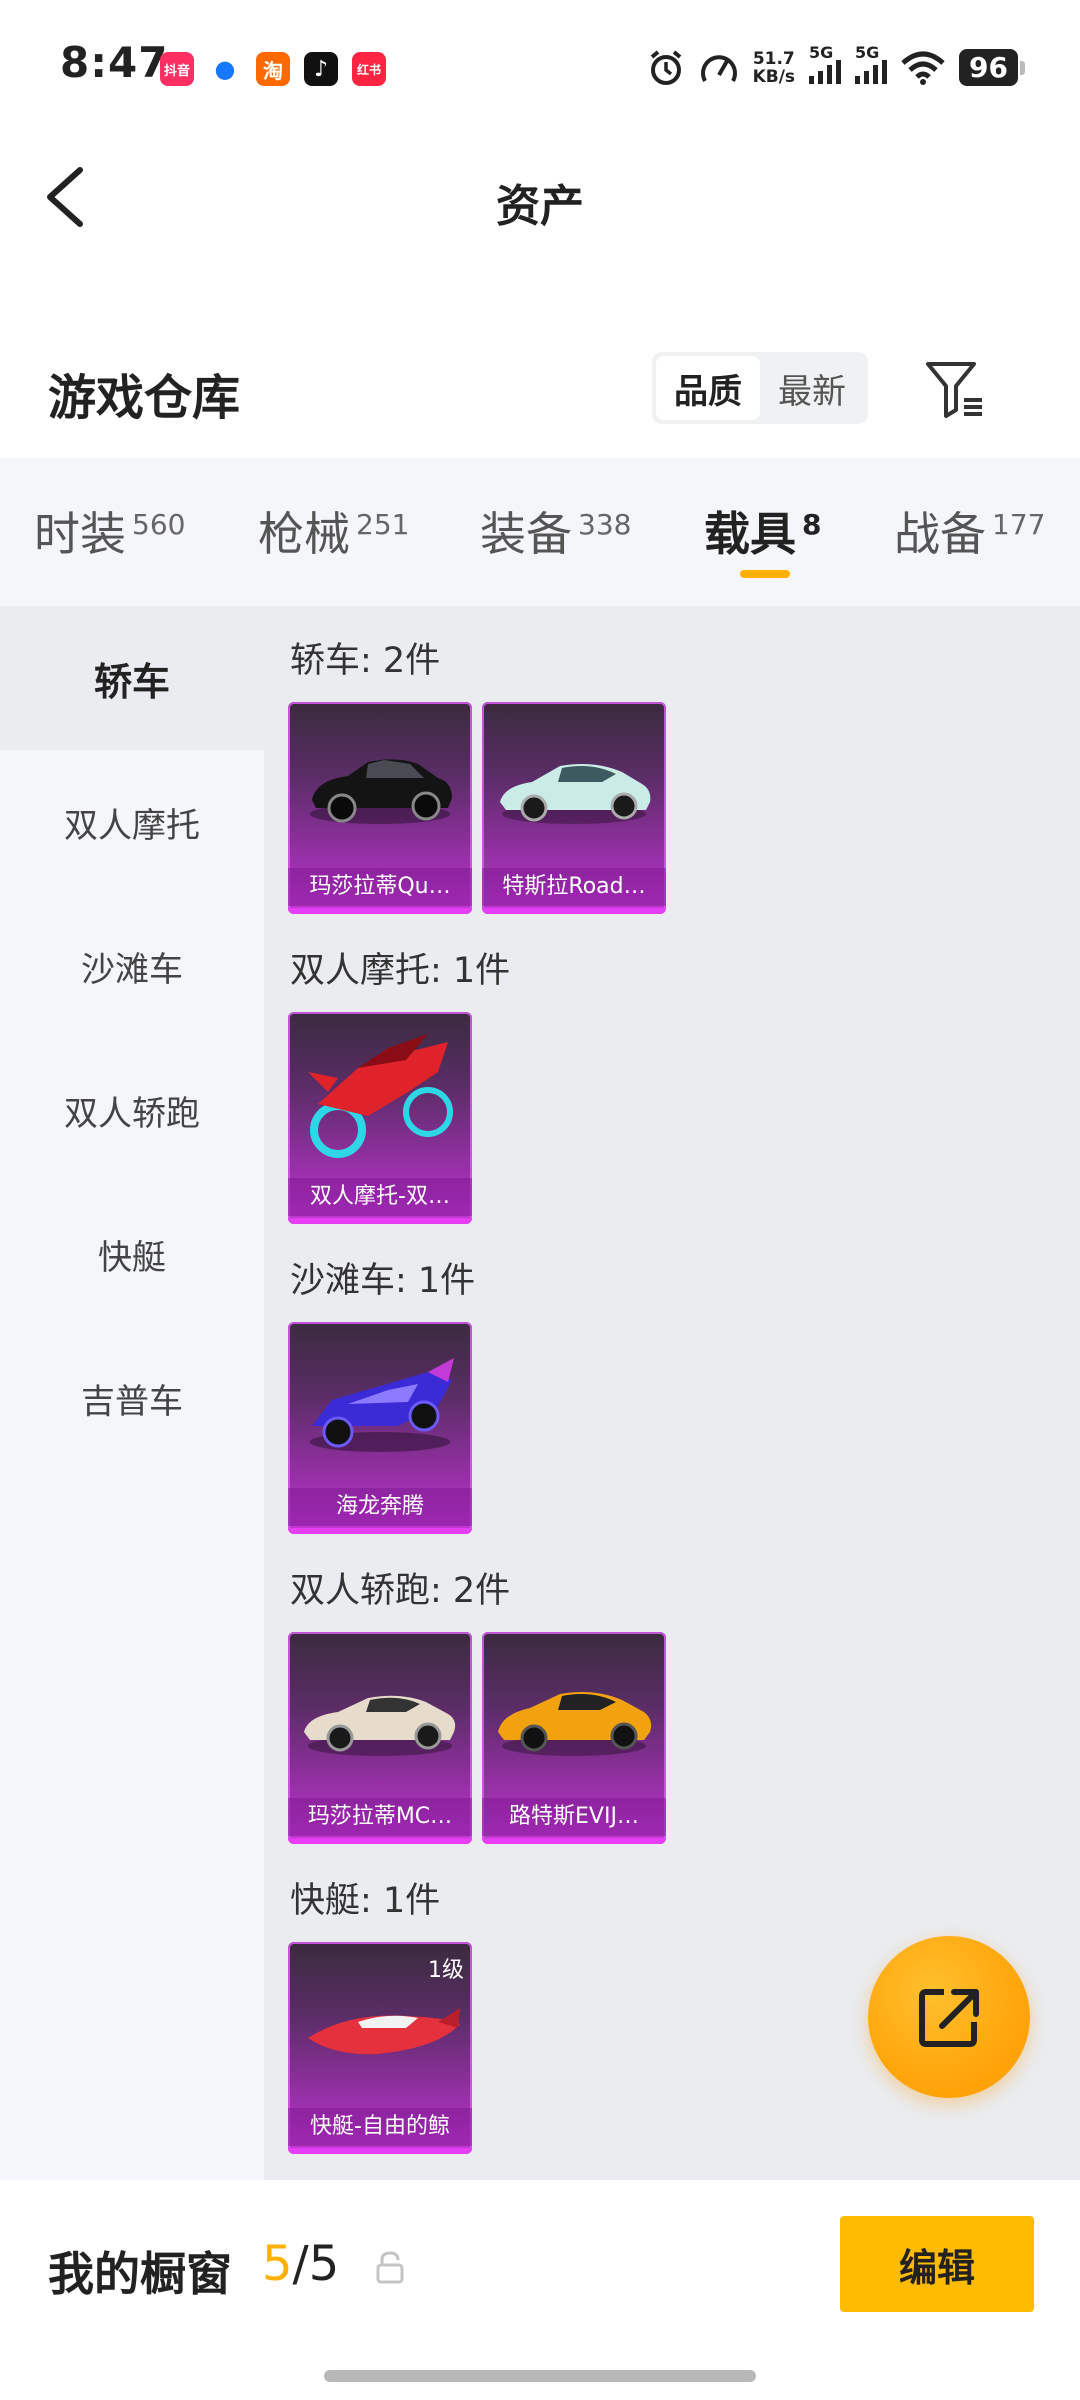  I want to click on tab-equipment-label: 装备, so click(526, 534).